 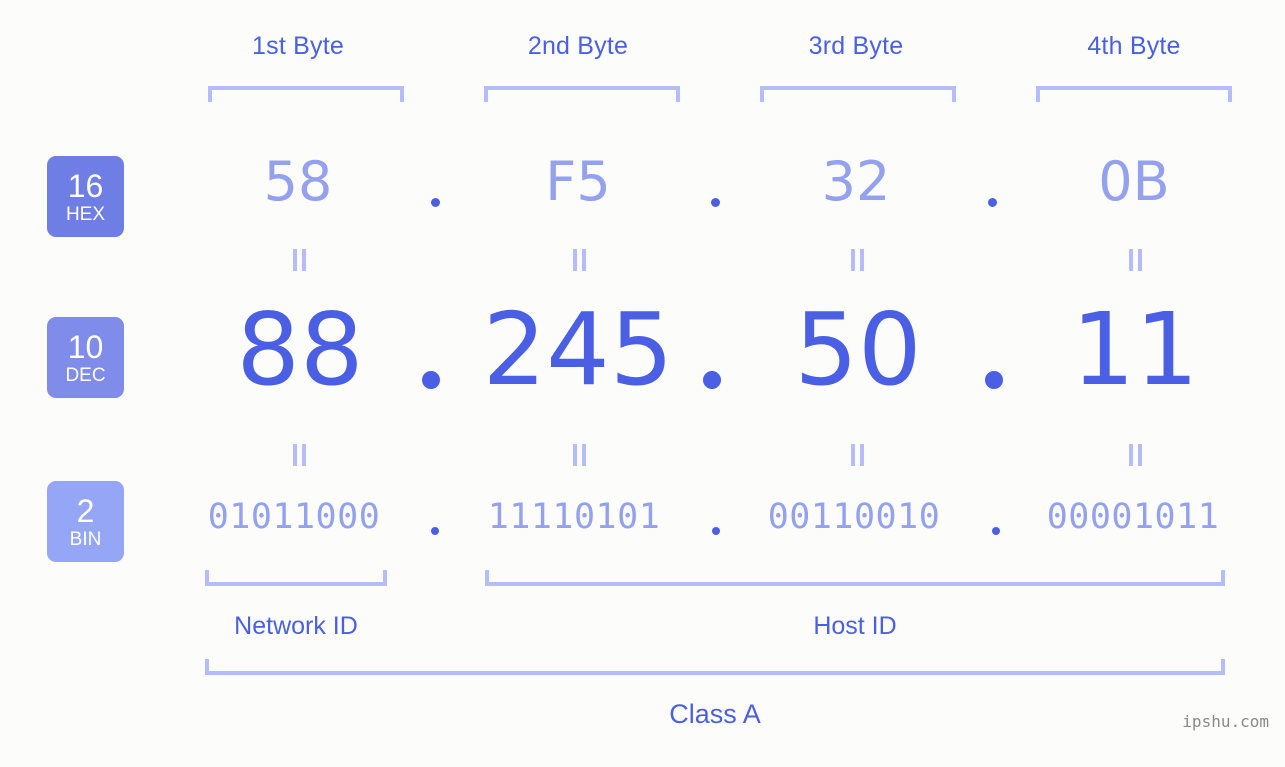 What do you see at coordinates (85, 214) in the screenshot?
I see `base-badge-hex-name: HEX` at bounding box center [85, 214].